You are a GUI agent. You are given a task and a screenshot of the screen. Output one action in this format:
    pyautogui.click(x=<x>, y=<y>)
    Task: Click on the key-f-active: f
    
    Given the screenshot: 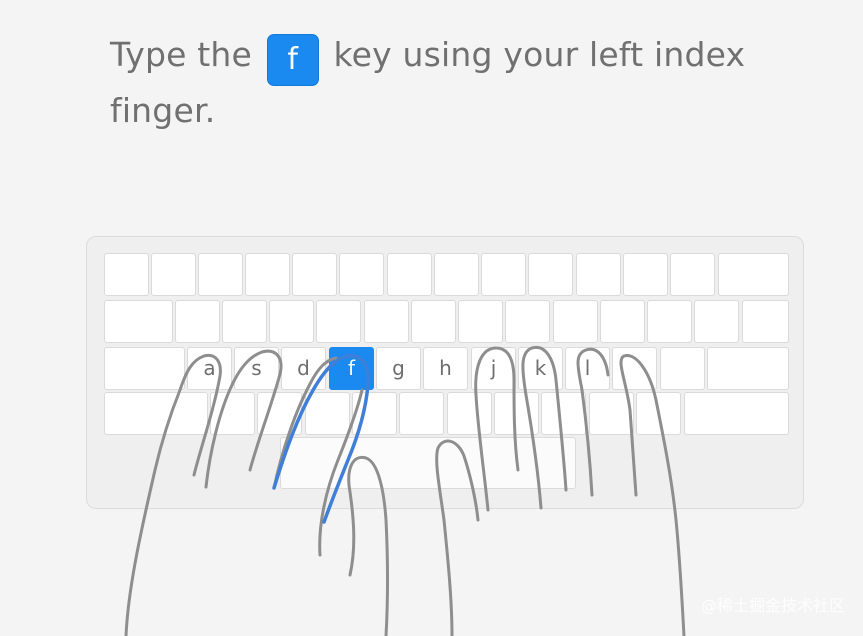 What is the action you would take?
    pyautogui.click(x=351, y=368)
    